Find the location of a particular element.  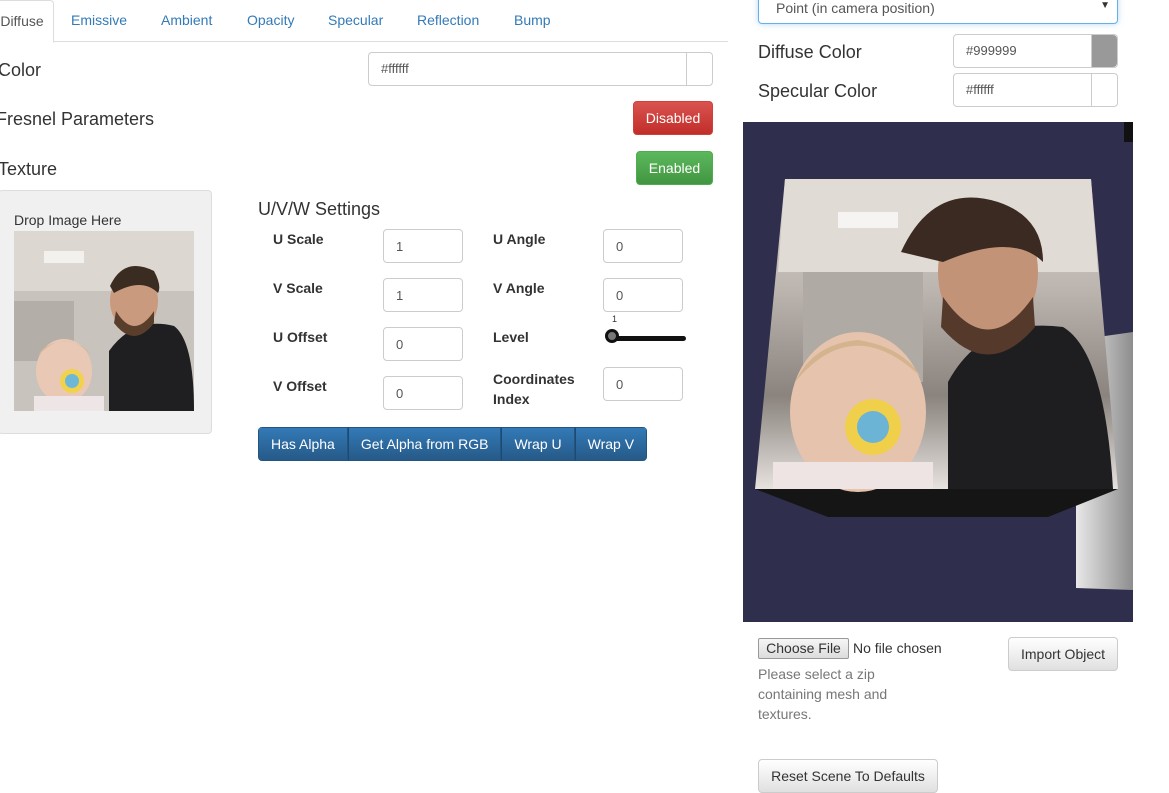

tab-opacity: Opacity is located at coordinates (270, 20).